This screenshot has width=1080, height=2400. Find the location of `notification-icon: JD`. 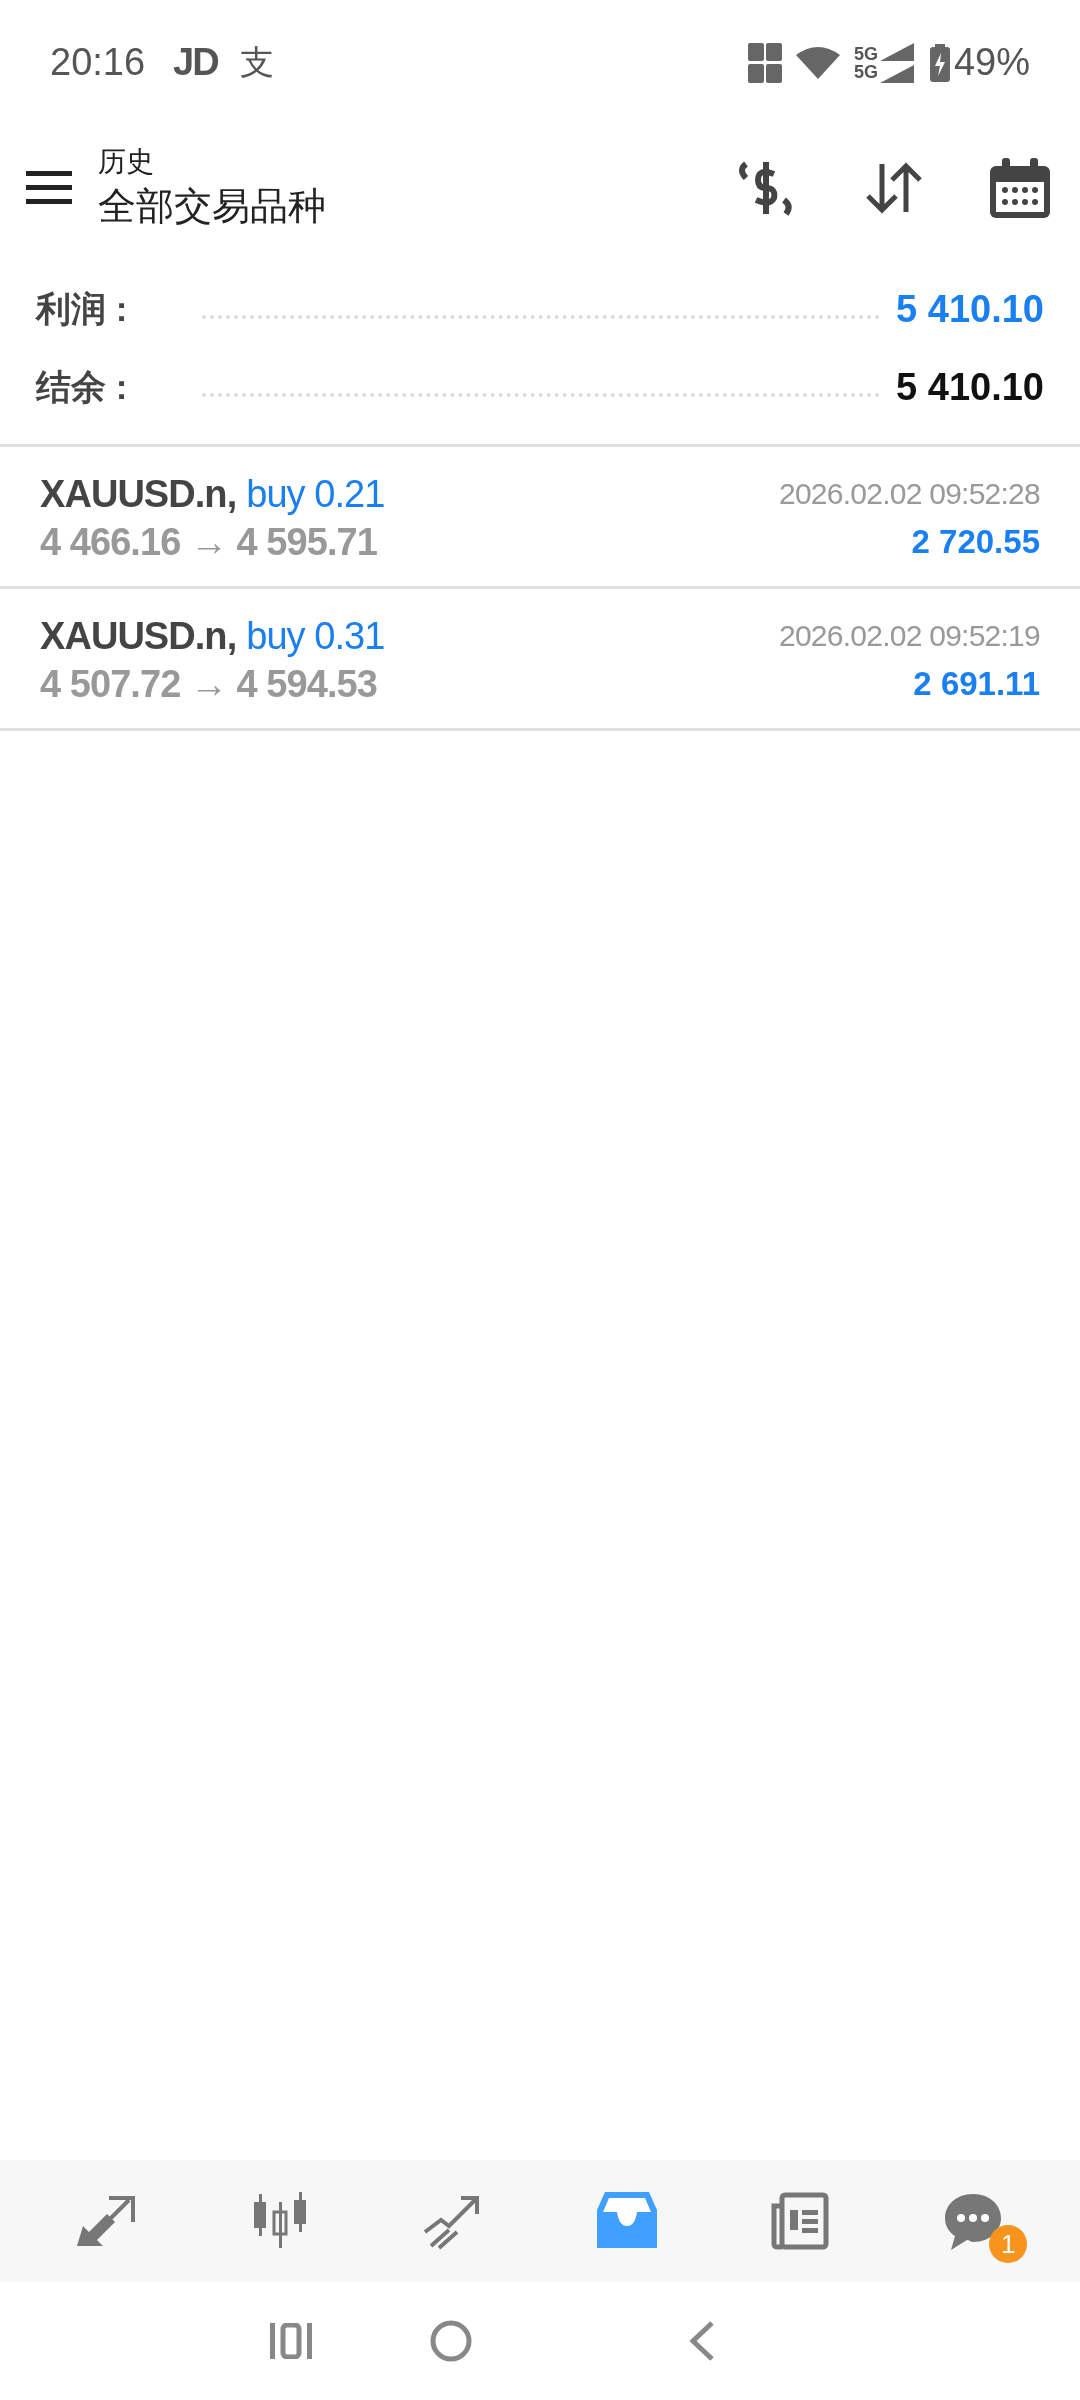

notification-icon: JD is located at coordinates (195, 62).